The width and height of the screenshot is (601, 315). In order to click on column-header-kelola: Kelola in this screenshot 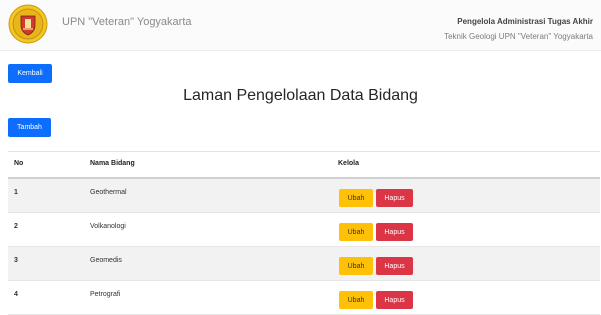, I will do `click(349, 163)`.